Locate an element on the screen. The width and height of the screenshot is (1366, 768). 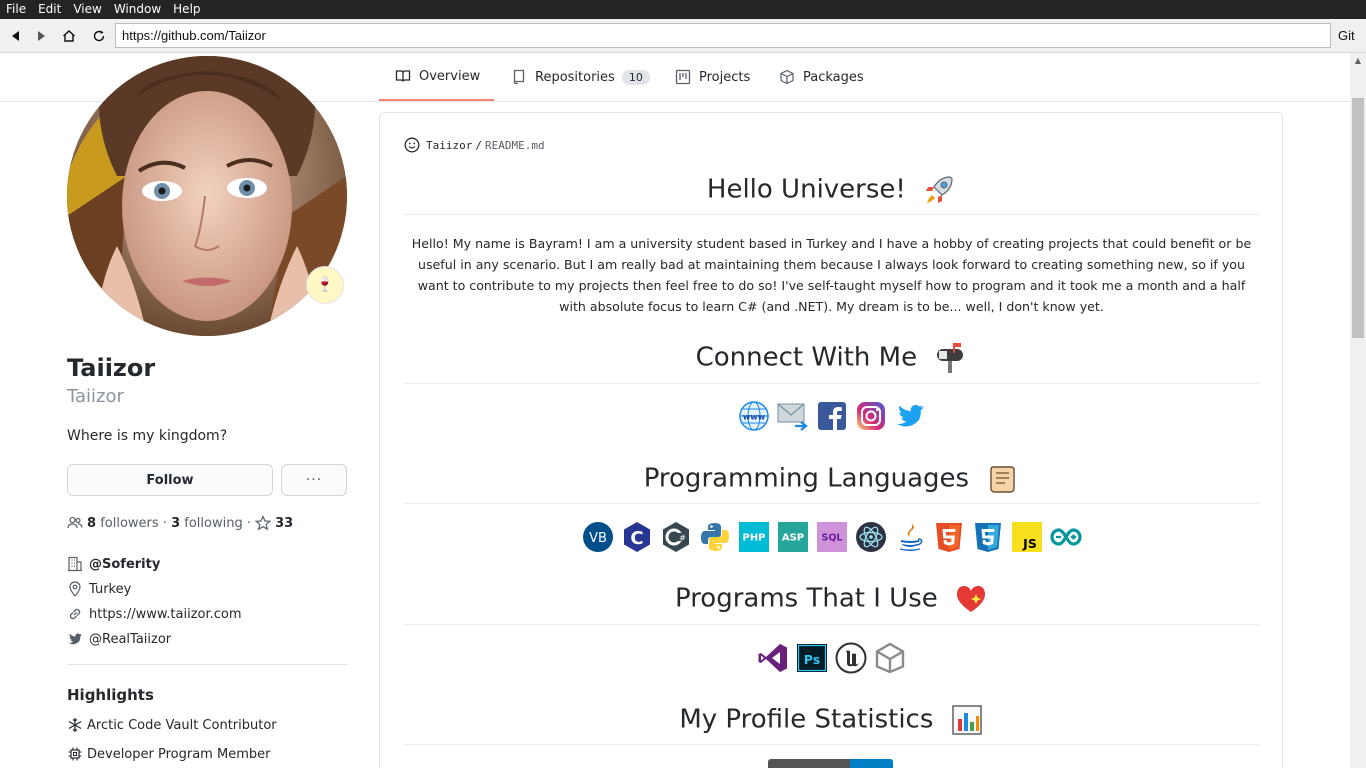
java-icon is located at coordinates (910, 537).